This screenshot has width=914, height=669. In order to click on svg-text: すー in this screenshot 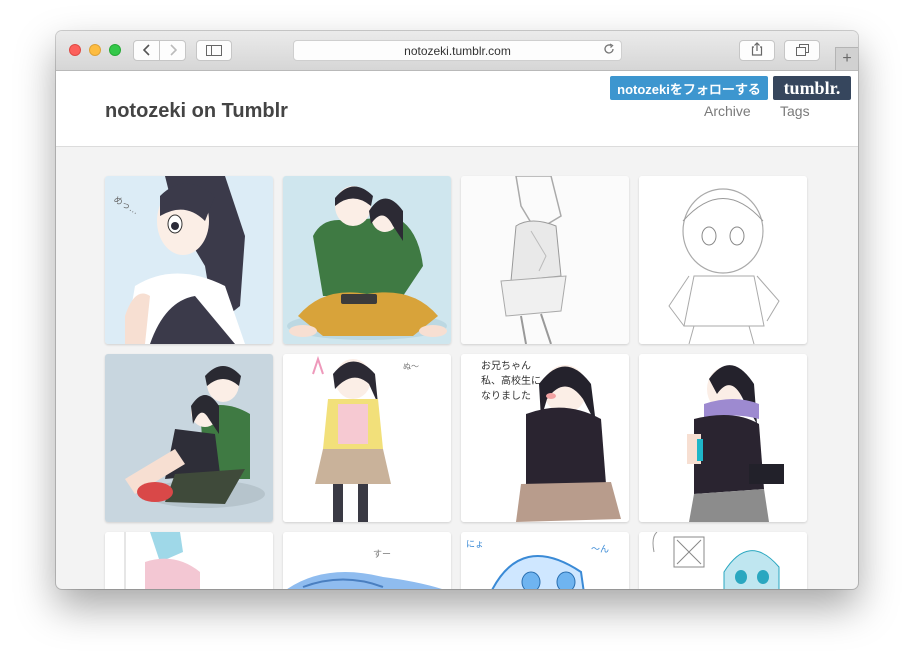, I will do `click(382, 554)`.